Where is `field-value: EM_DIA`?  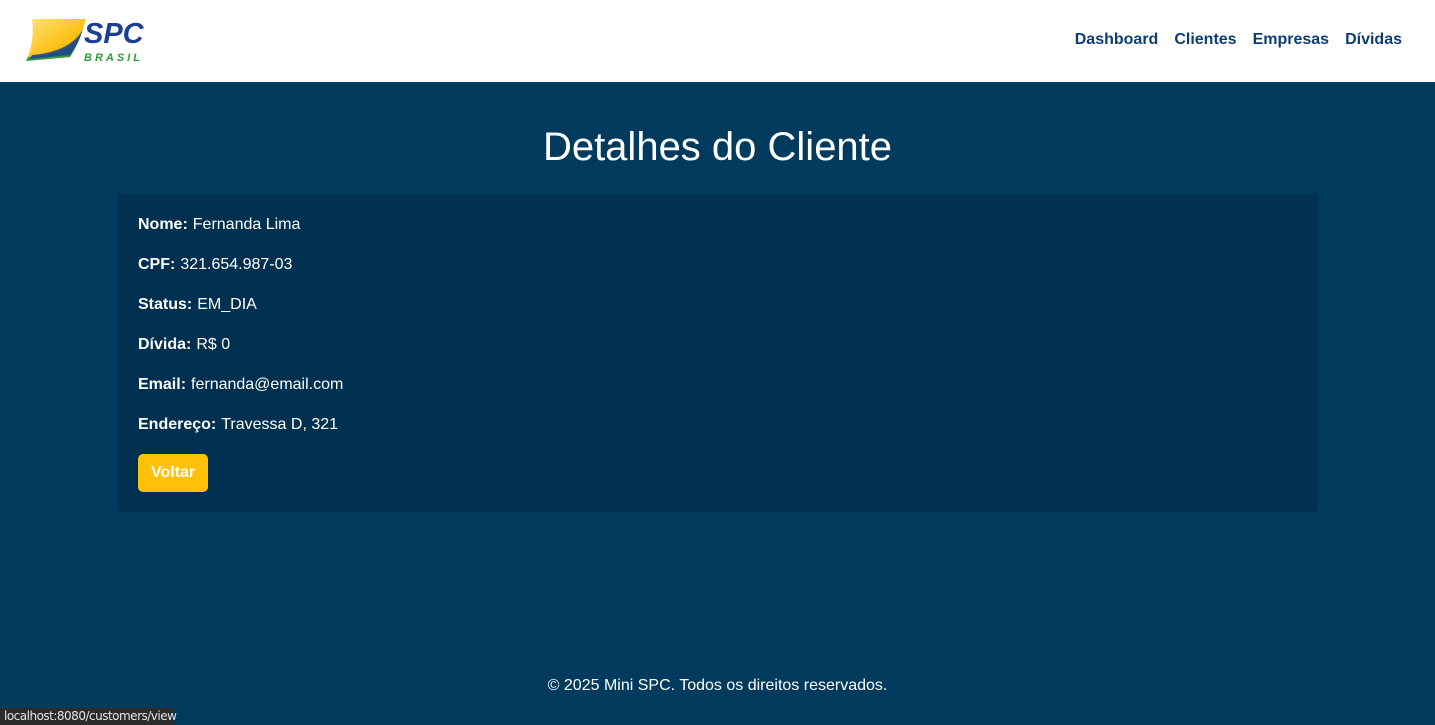 field-value: EM_DIA is located at coordinates (227, 304).